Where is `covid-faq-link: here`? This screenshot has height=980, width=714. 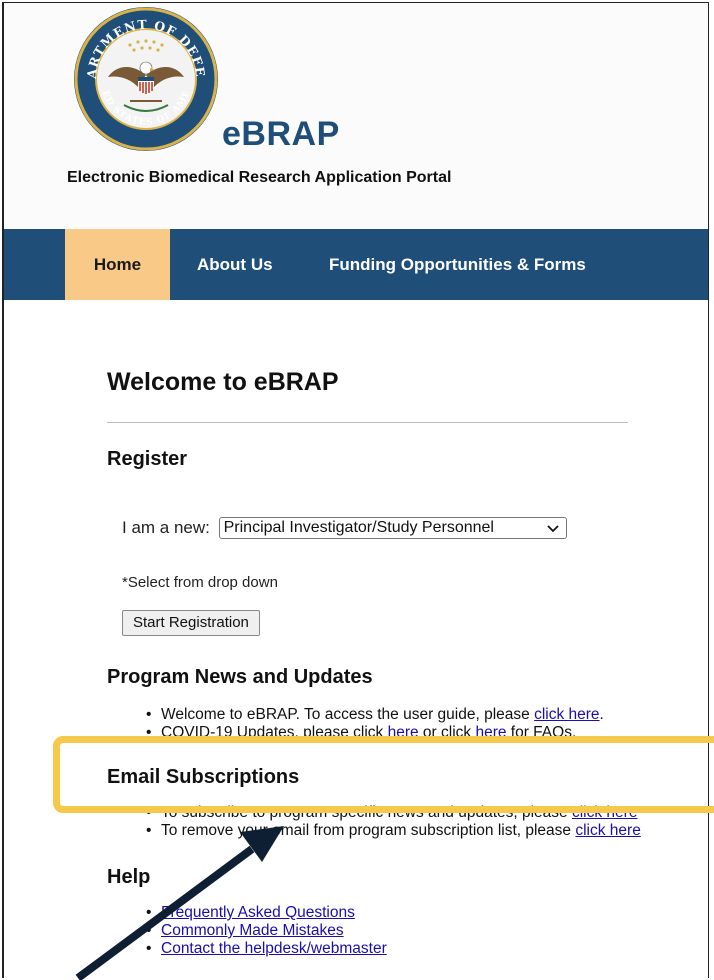 covid-faq-link: here is located at coordinates (490, 730).